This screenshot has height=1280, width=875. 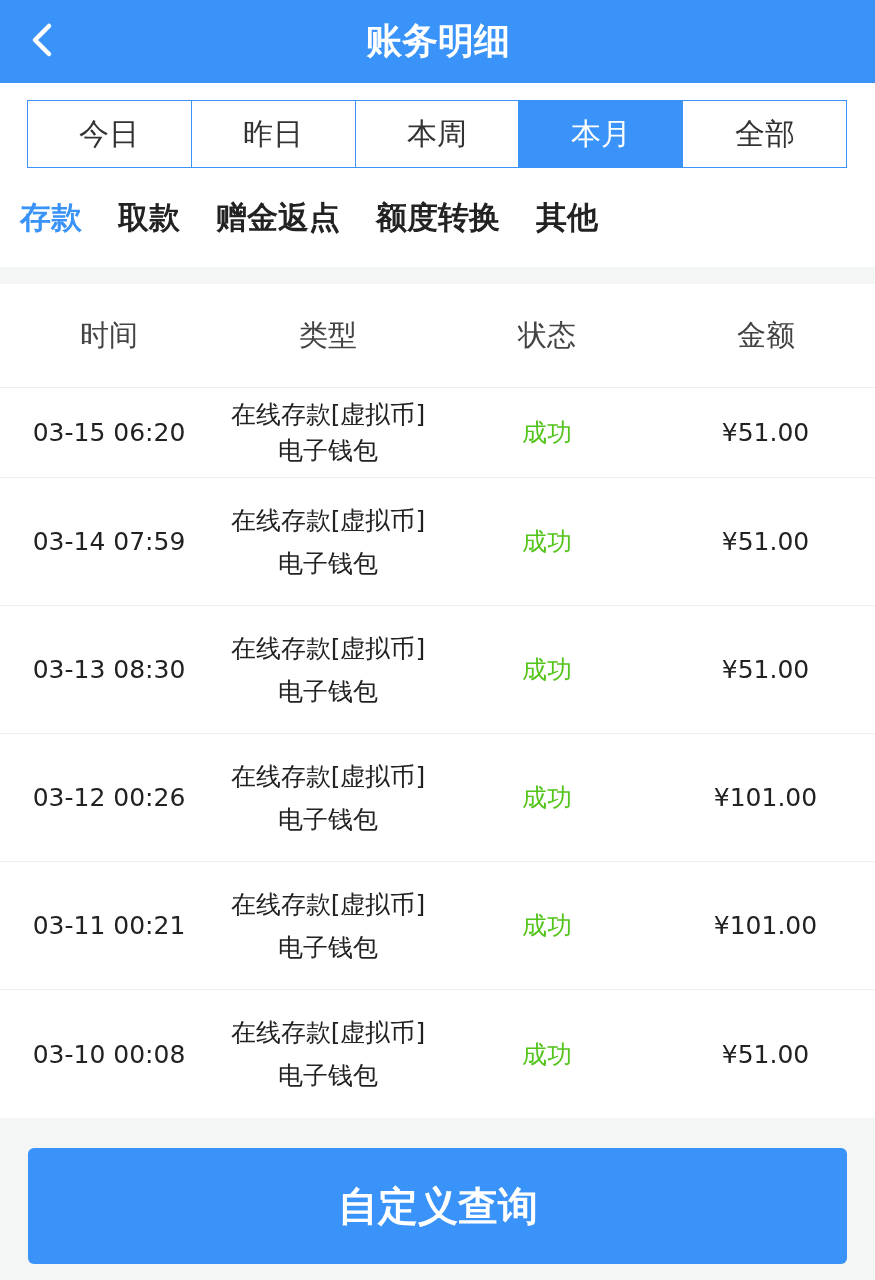 I want to click on period-tab: 本周, so click(x=437, y=134).